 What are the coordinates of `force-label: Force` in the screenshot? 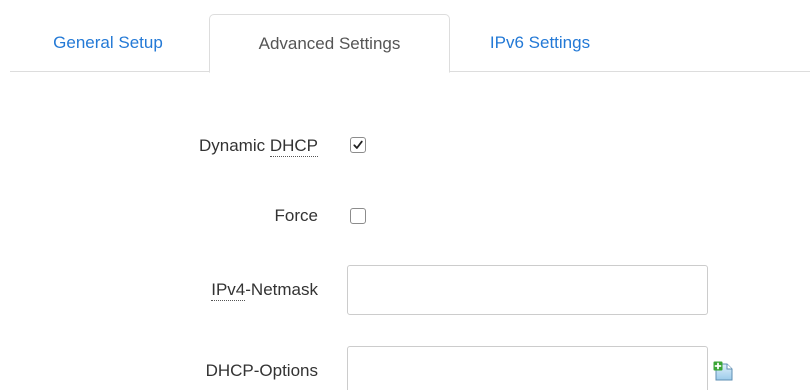 It's located at (296, 215).